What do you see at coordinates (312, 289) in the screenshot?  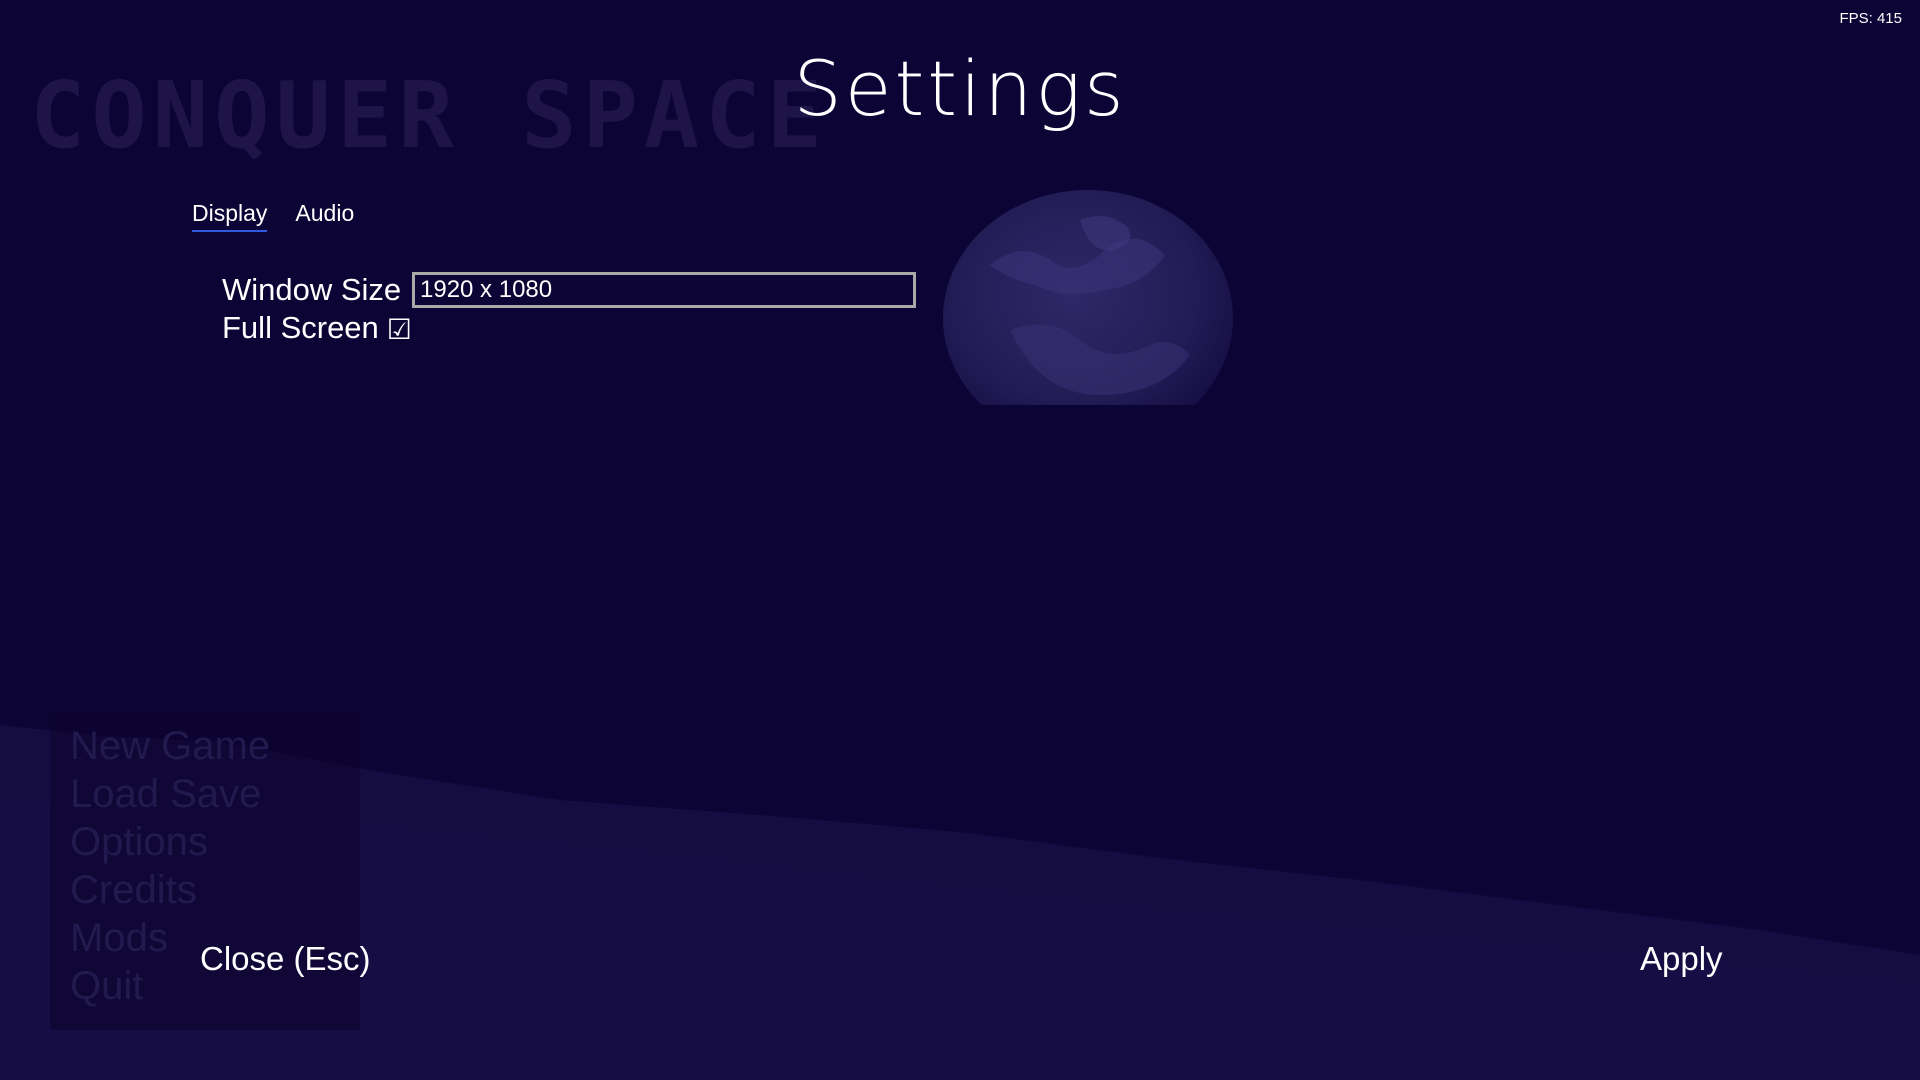 I see `window-size-label: Window Size` at bounding box center [312, 289].